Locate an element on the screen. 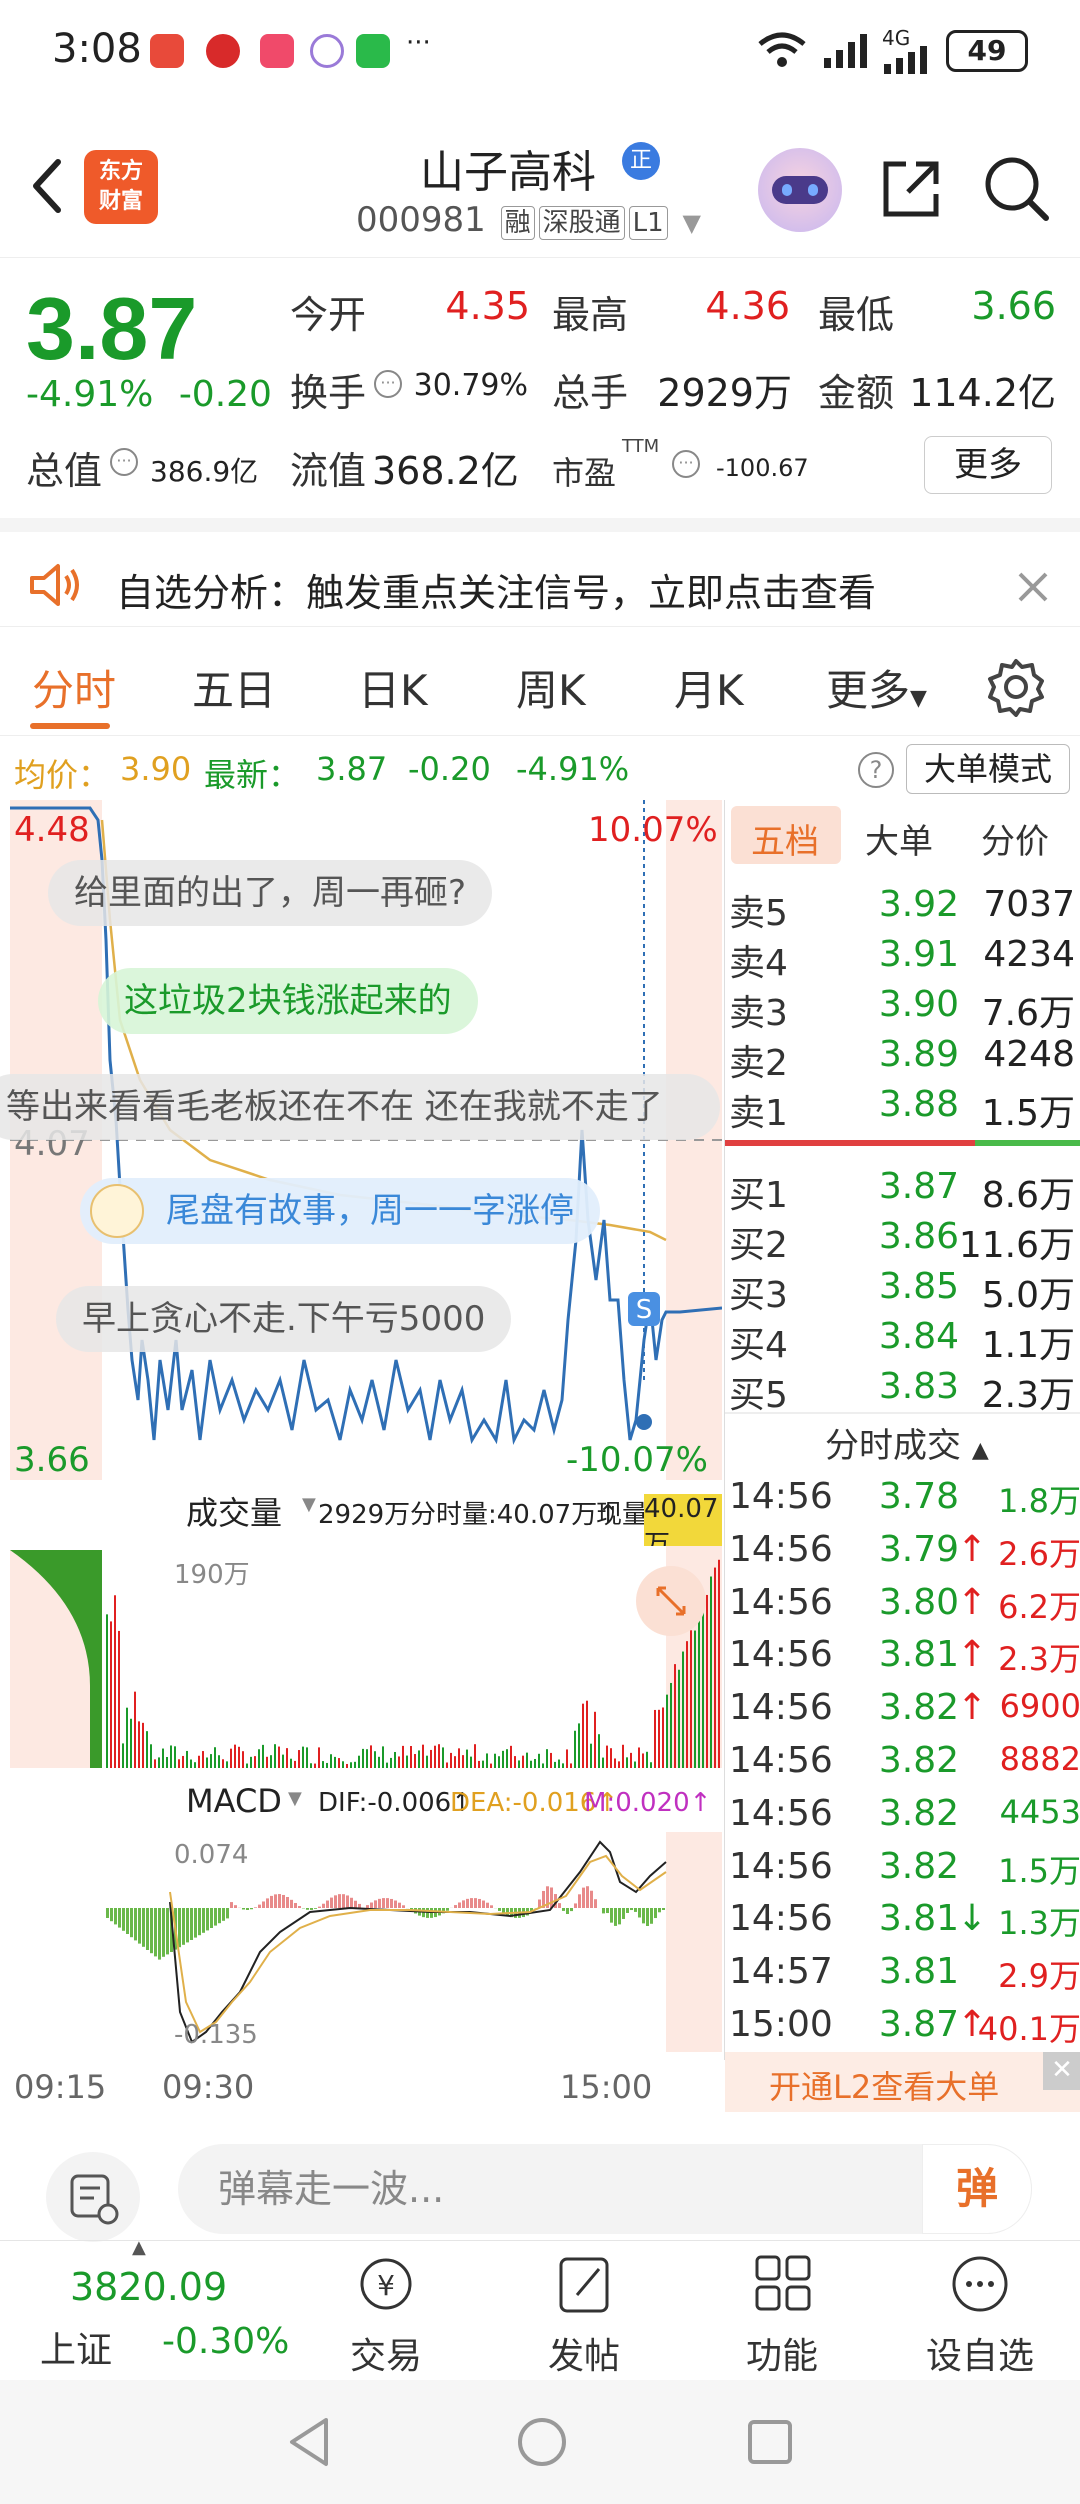 The image size is (1080, 2504). tab-monthly-k: 月K is located at coordinates (709, 687).